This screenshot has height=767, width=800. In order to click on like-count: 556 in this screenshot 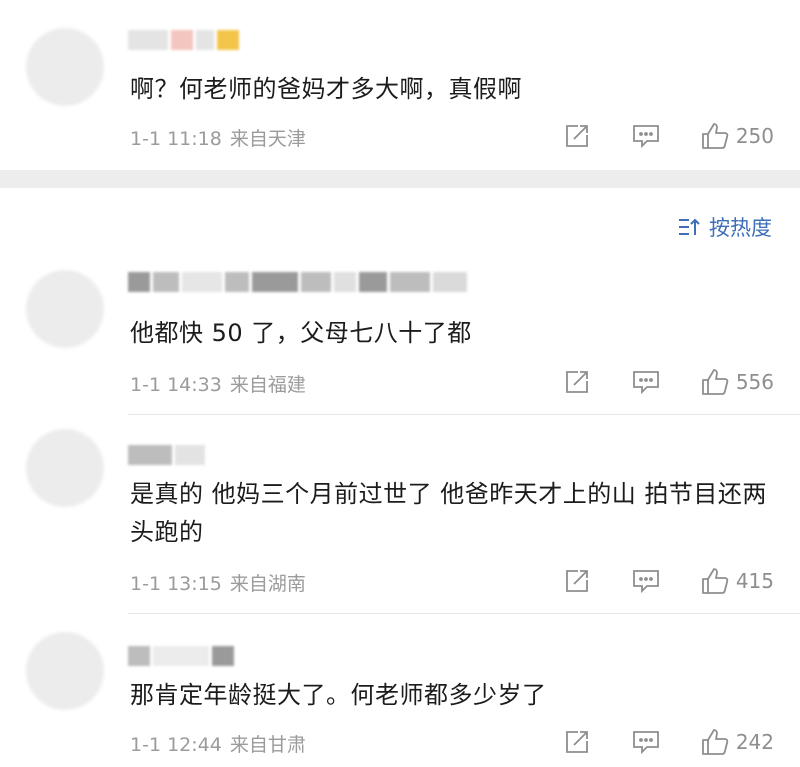, I will do `click(754, 382)`.